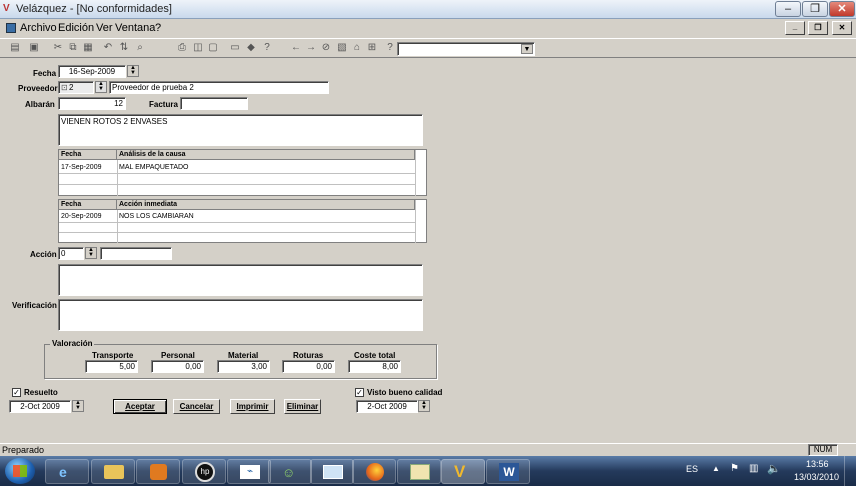 This screenshot has height=486, width=856. What do you see at coordinates (88, 155) in the screenshot?
I see `causa-header-fecha: Fecha` at bounding box center [88, 155].